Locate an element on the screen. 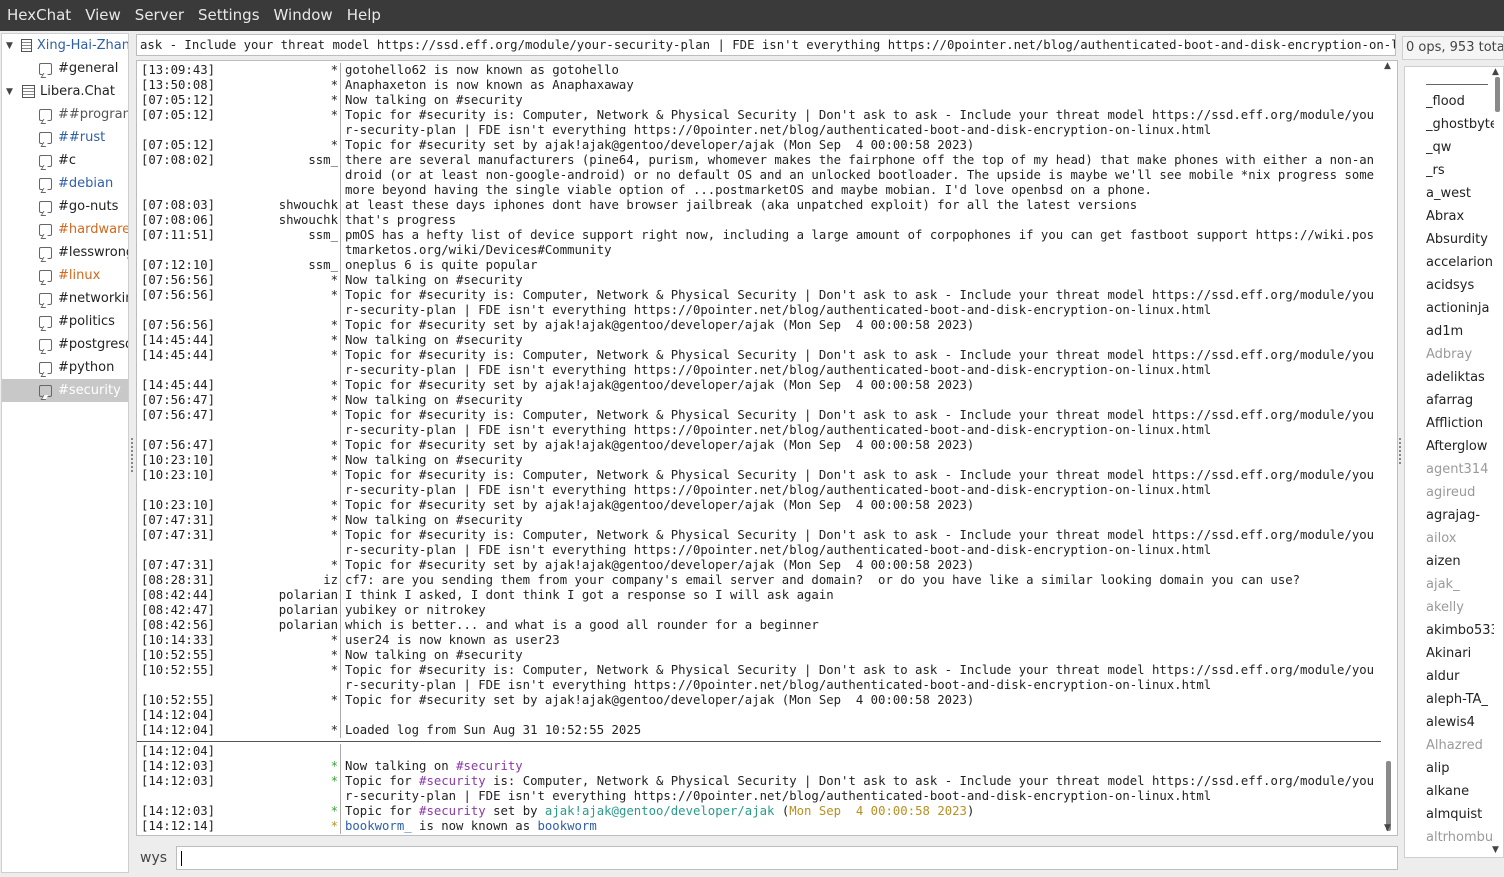 This screenshot has width=1504, height=877. server-node: ▼ Xing-Hai-Zhan is located at coordinates (65, 45).